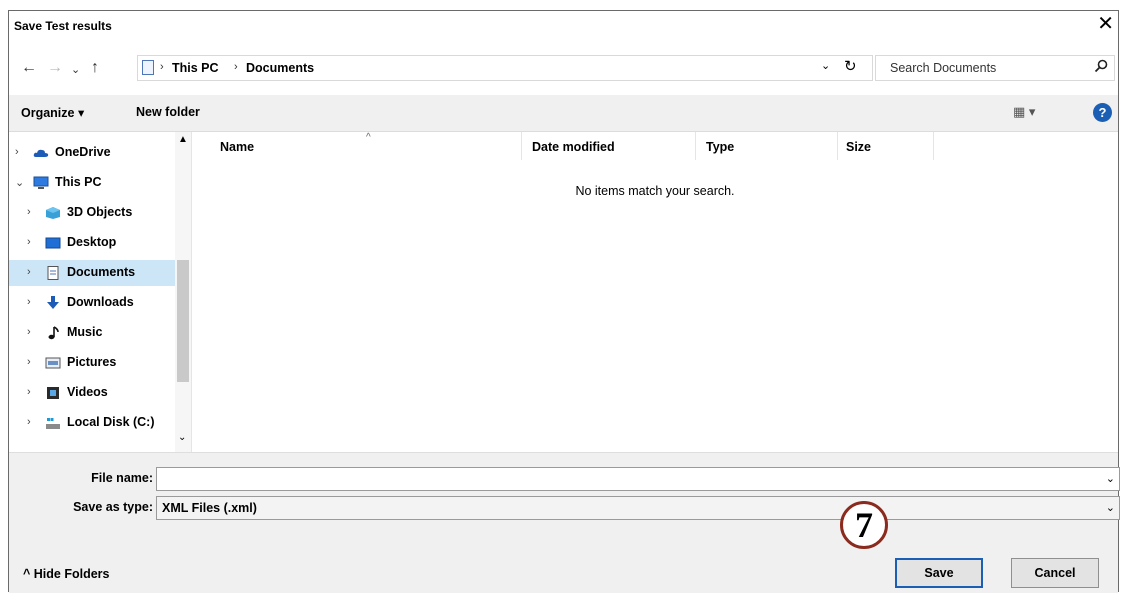 This screenshot has width=1123, height=596. I want to click on file-name-input, so click(595, 479).